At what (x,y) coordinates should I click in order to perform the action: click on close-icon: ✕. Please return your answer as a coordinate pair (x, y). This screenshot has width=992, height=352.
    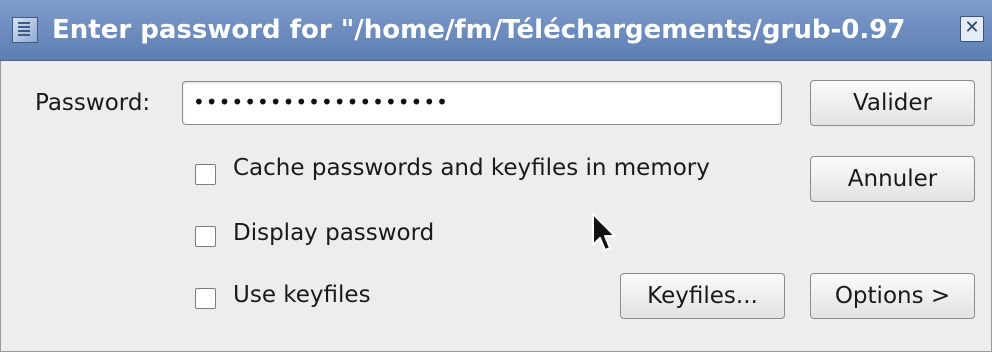
    Looking at the image, I should click on (972, 27).